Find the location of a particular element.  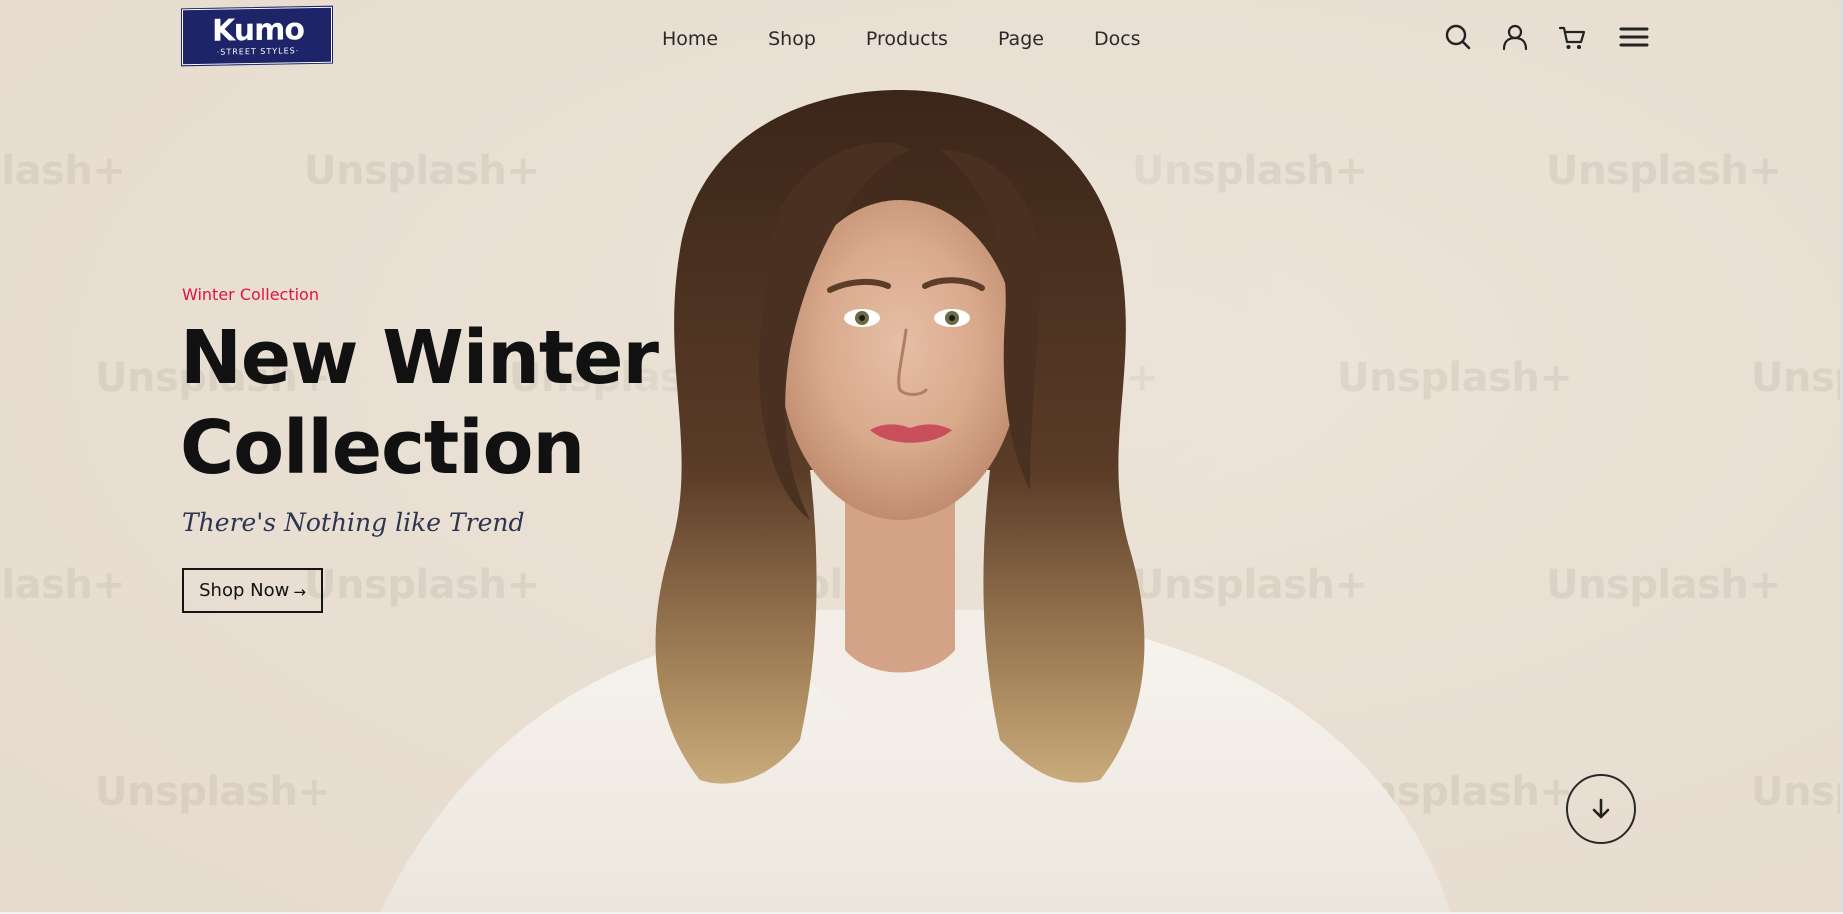

menu-icon is located at coordinates (1634, 37).